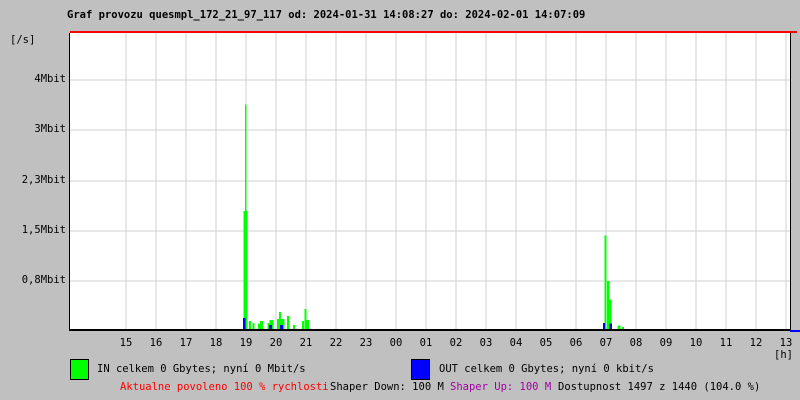 The image size is (800, 400). What do you see at coordinates (636, 343) in the screenshot?
I see `x-axis-tick-label: 08` at bounding box center [636, 343].